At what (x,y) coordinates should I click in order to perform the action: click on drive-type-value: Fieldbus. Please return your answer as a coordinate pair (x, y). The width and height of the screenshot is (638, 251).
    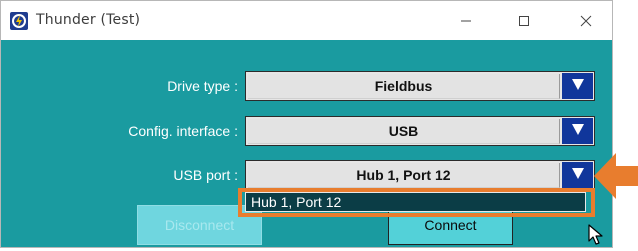
    Looking at the image, I should click on (404, 86).